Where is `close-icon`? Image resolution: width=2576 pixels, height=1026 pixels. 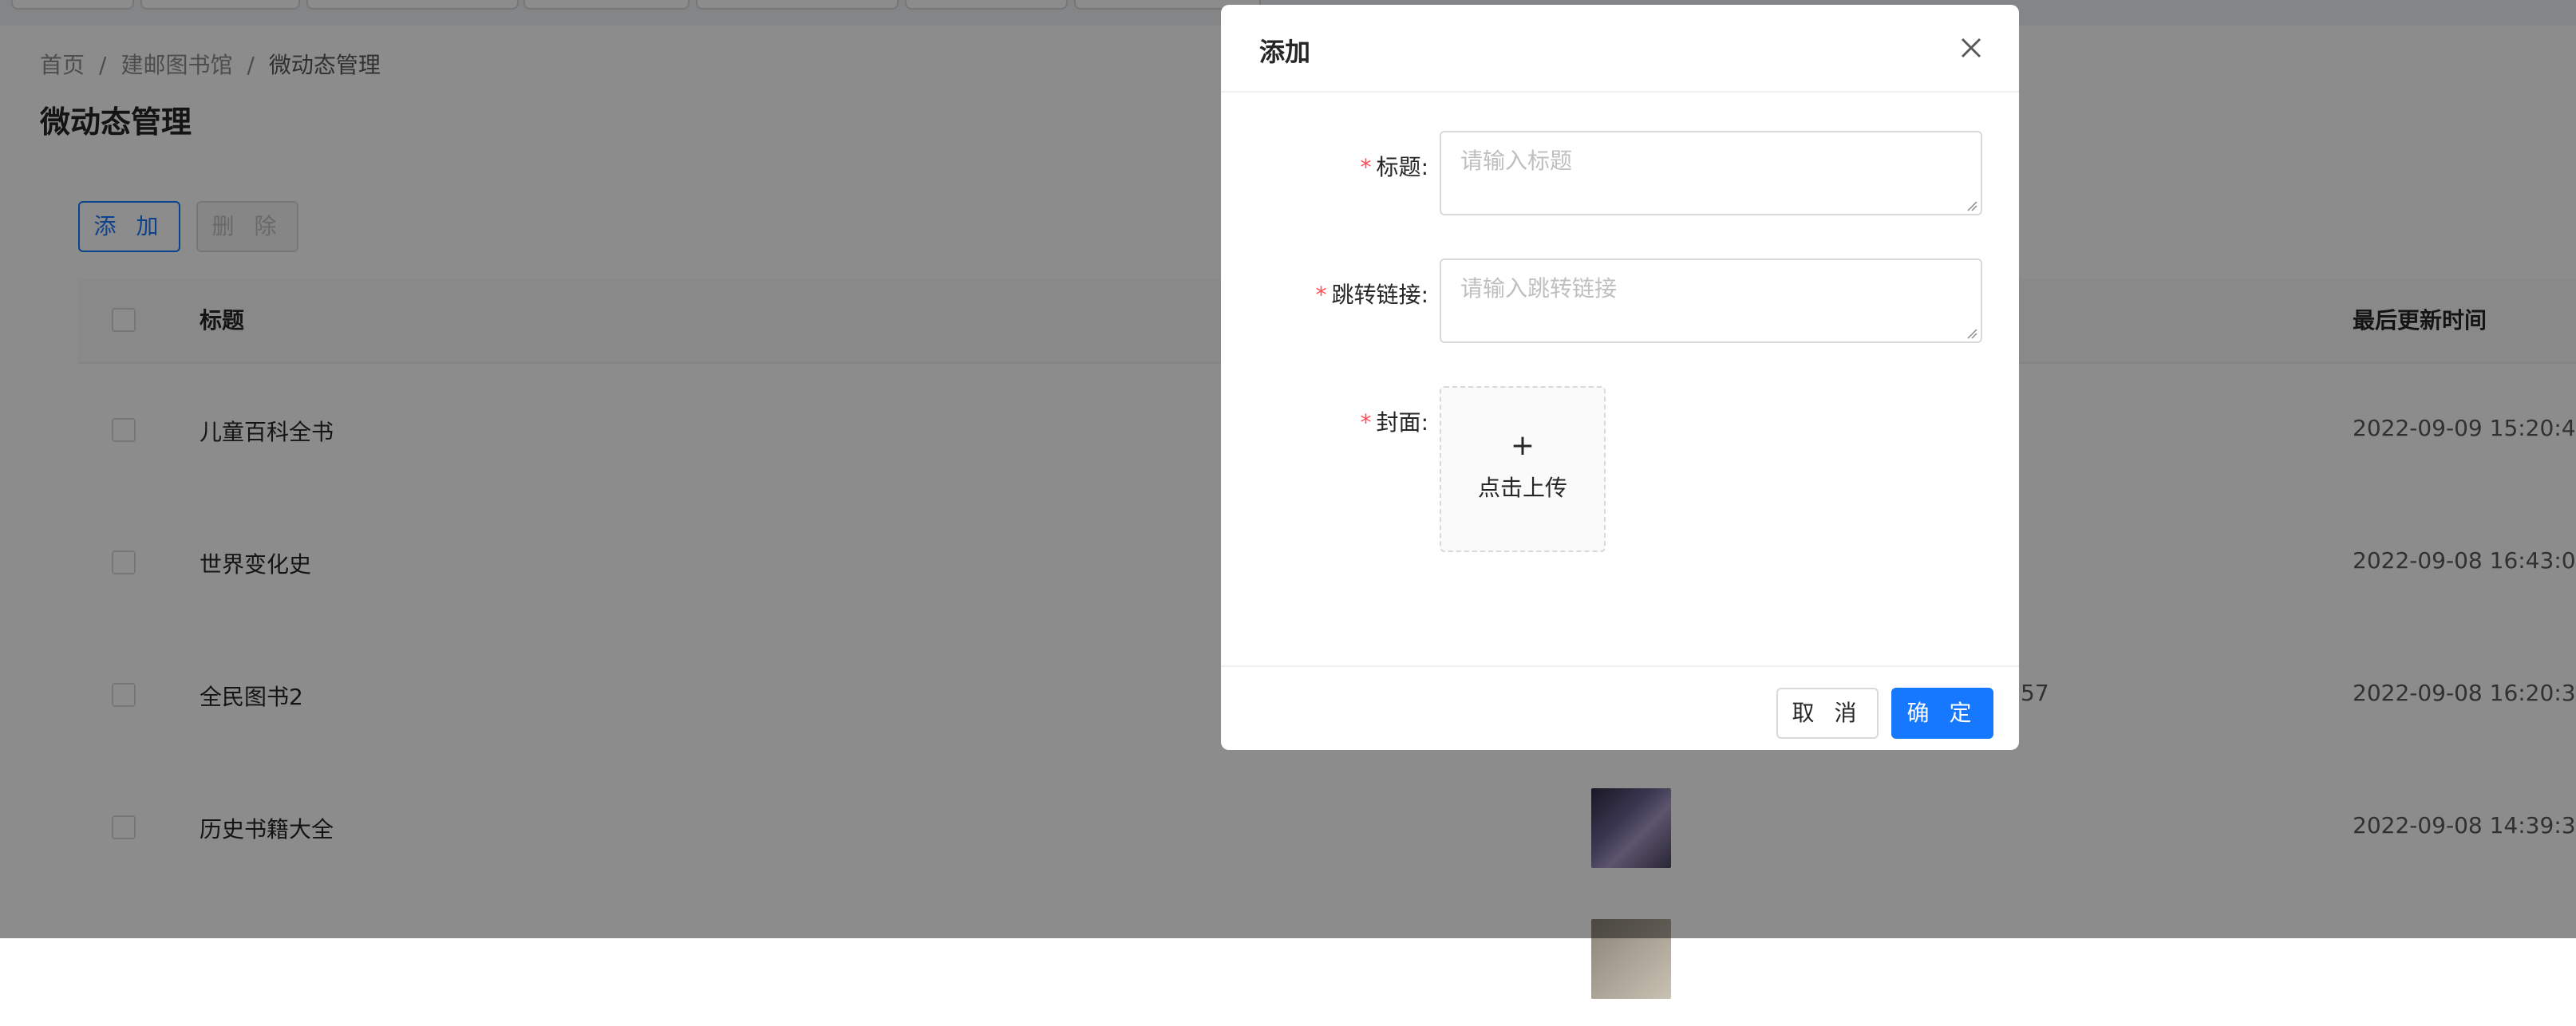
close-icon is located at coordinates (1971, 48).